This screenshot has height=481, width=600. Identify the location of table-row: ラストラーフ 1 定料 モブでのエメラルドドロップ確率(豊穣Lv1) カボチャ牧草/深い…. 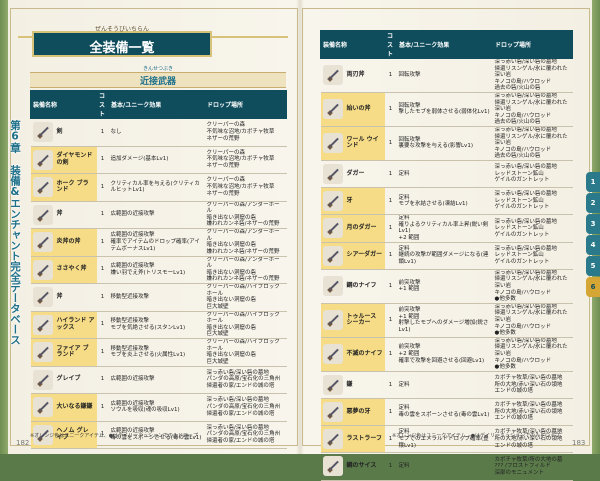
(446, 439).